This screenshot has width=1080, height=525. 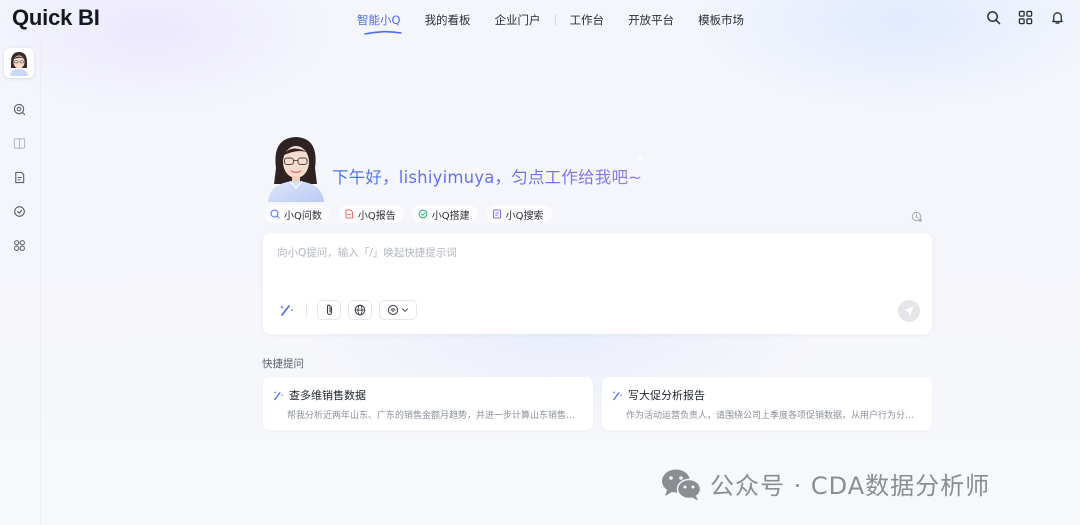 I want to click on assistant-hero-avatar, so click(x=296, y=169).